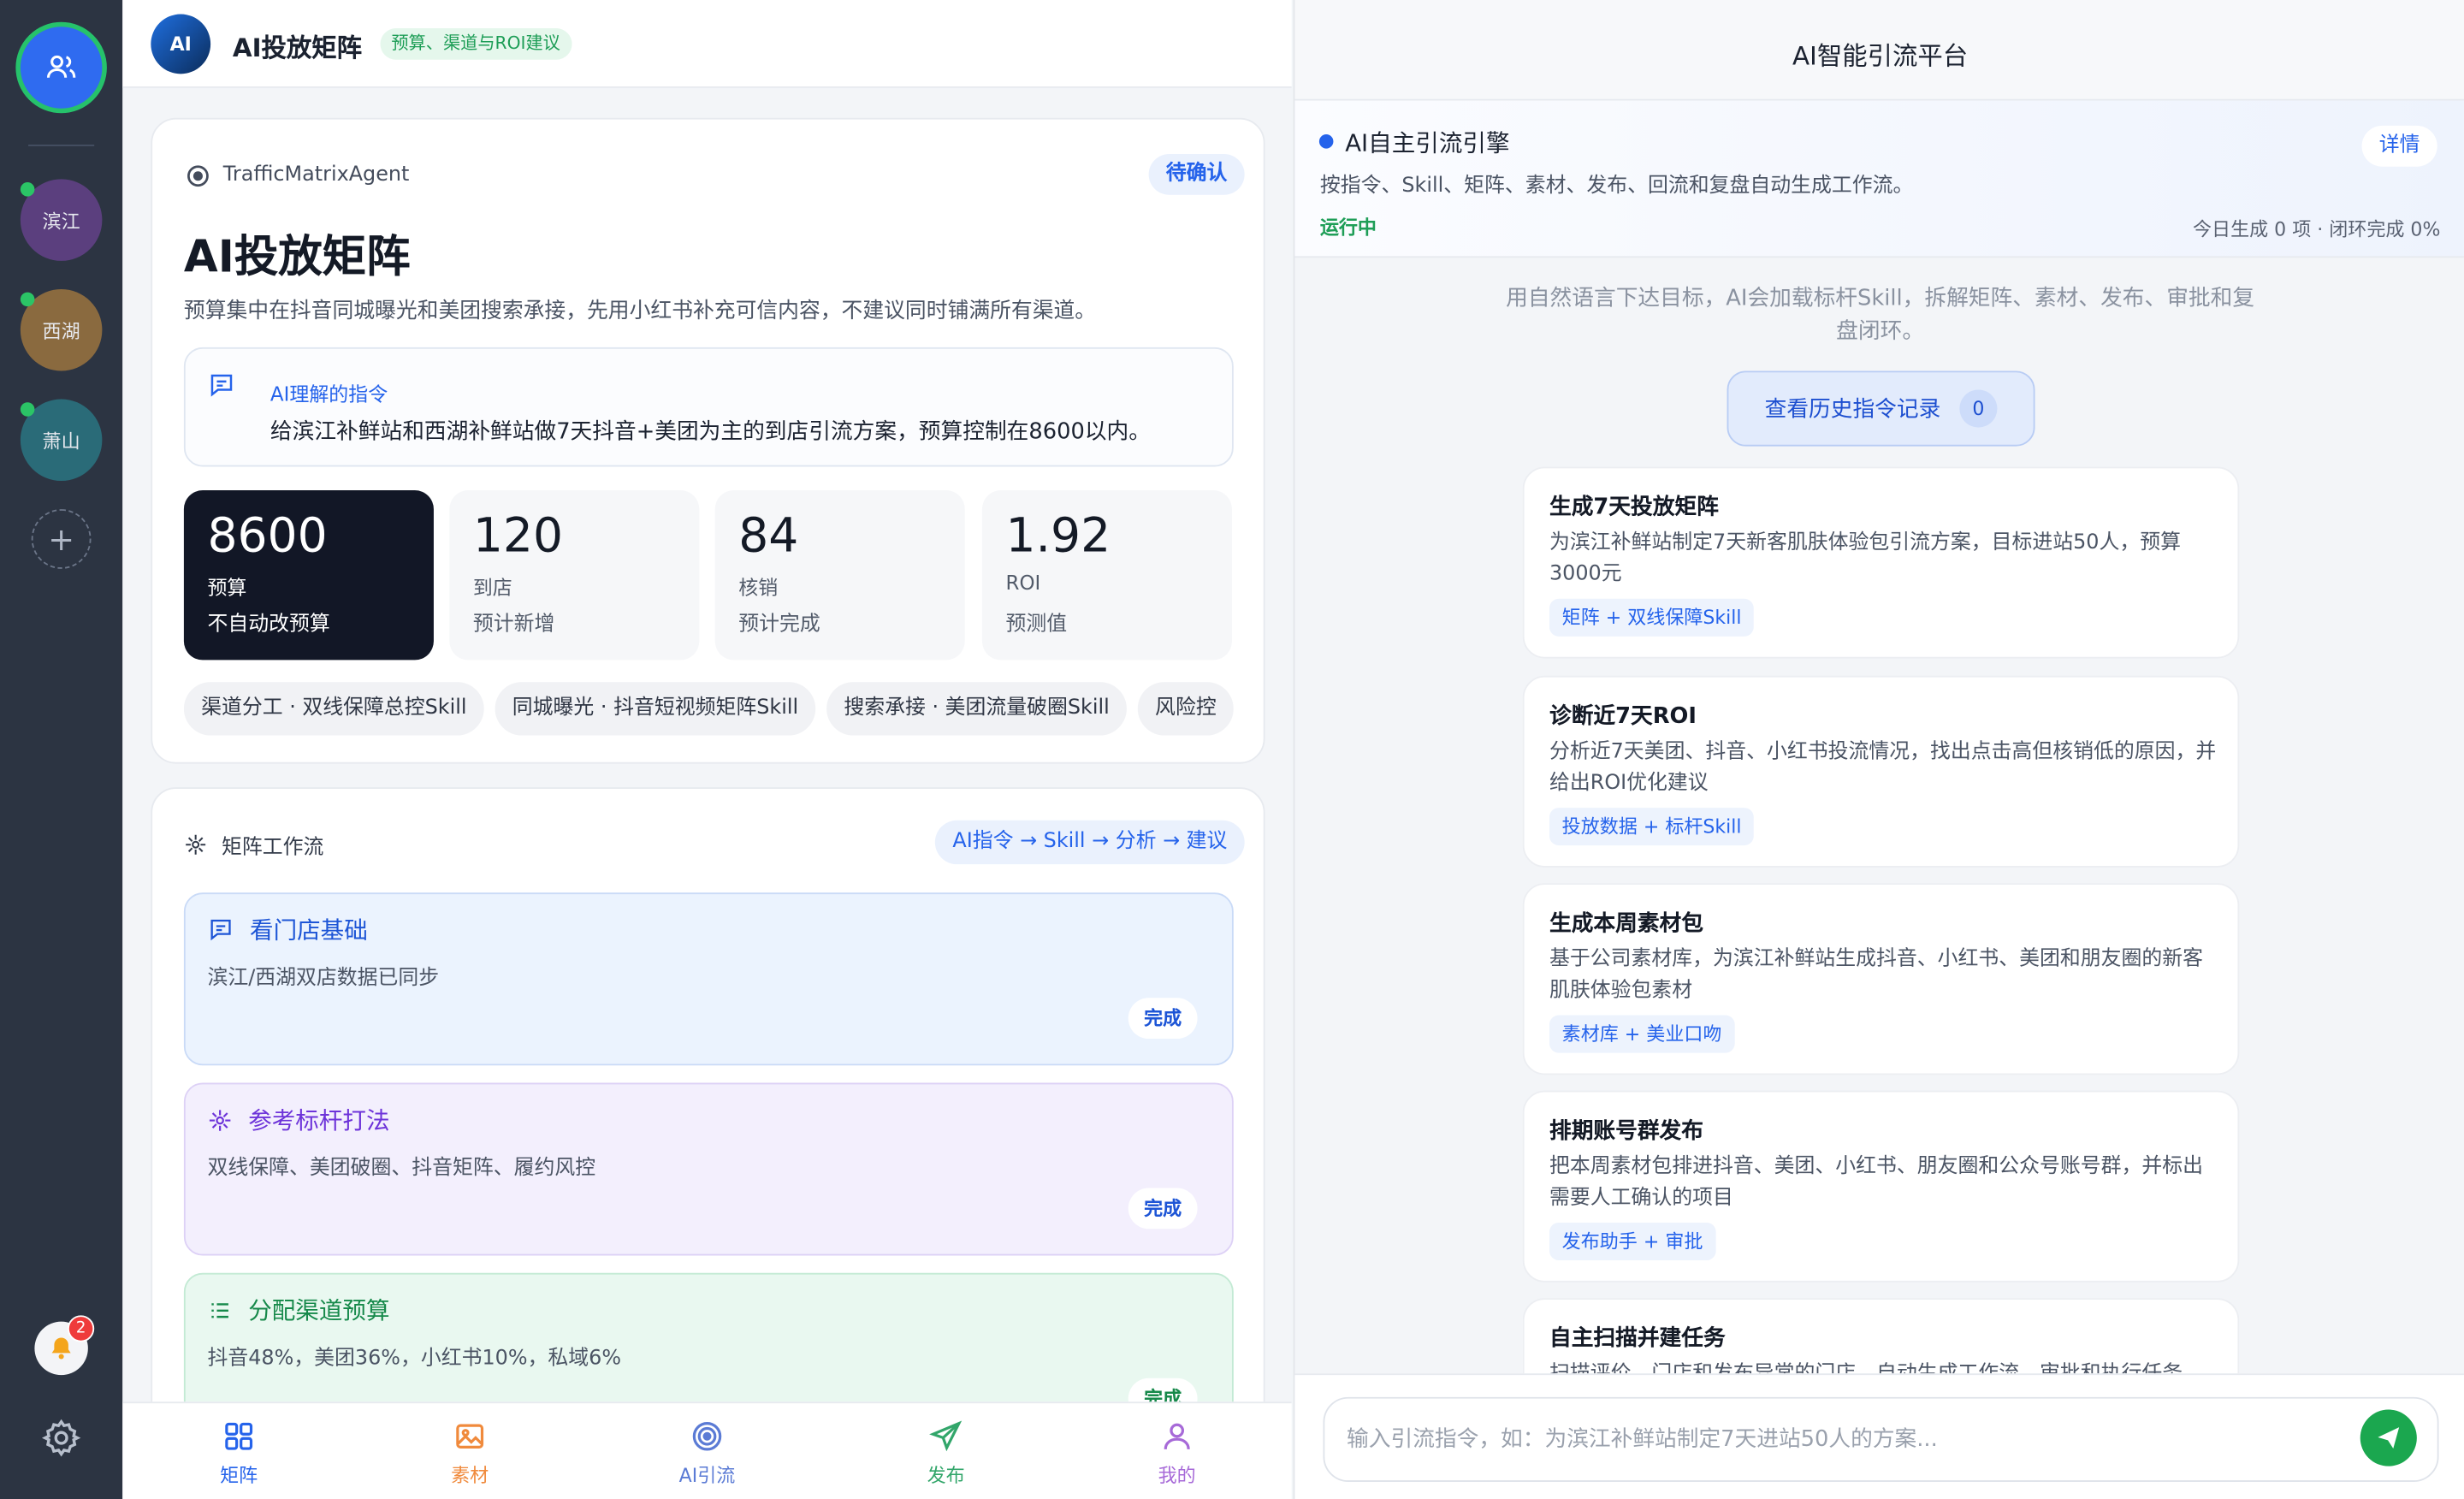 The image size is (2464, 1499). Describe the element at coordinates (1090, 842) in the screenshot. I see `workflow-flow-badge: AI指令 → Skill → 分析 → 建议` at that location.